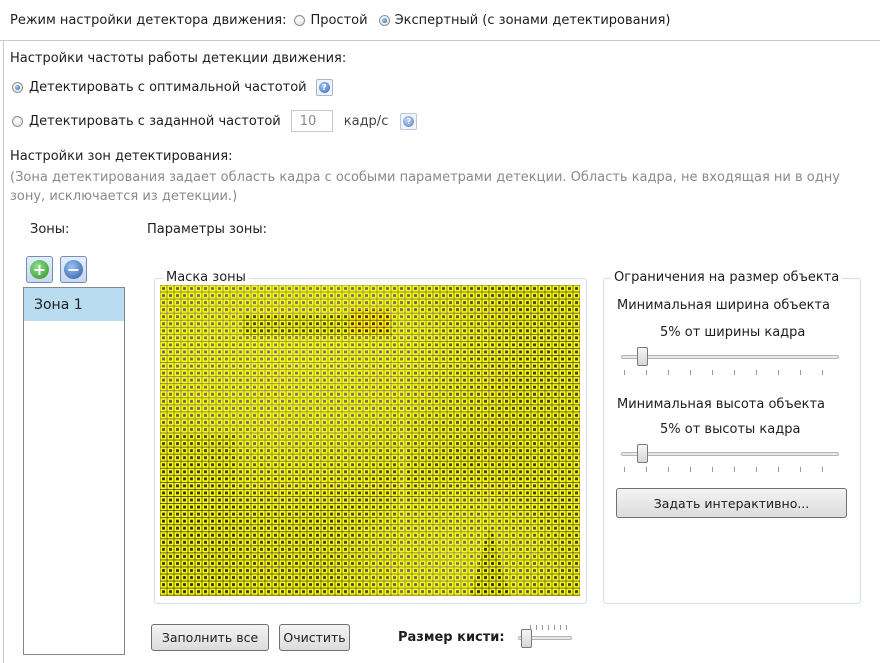  Describe the element at coordinates (50, 229) in the screenshot. I see `zones-label: Зоны:` at that location.